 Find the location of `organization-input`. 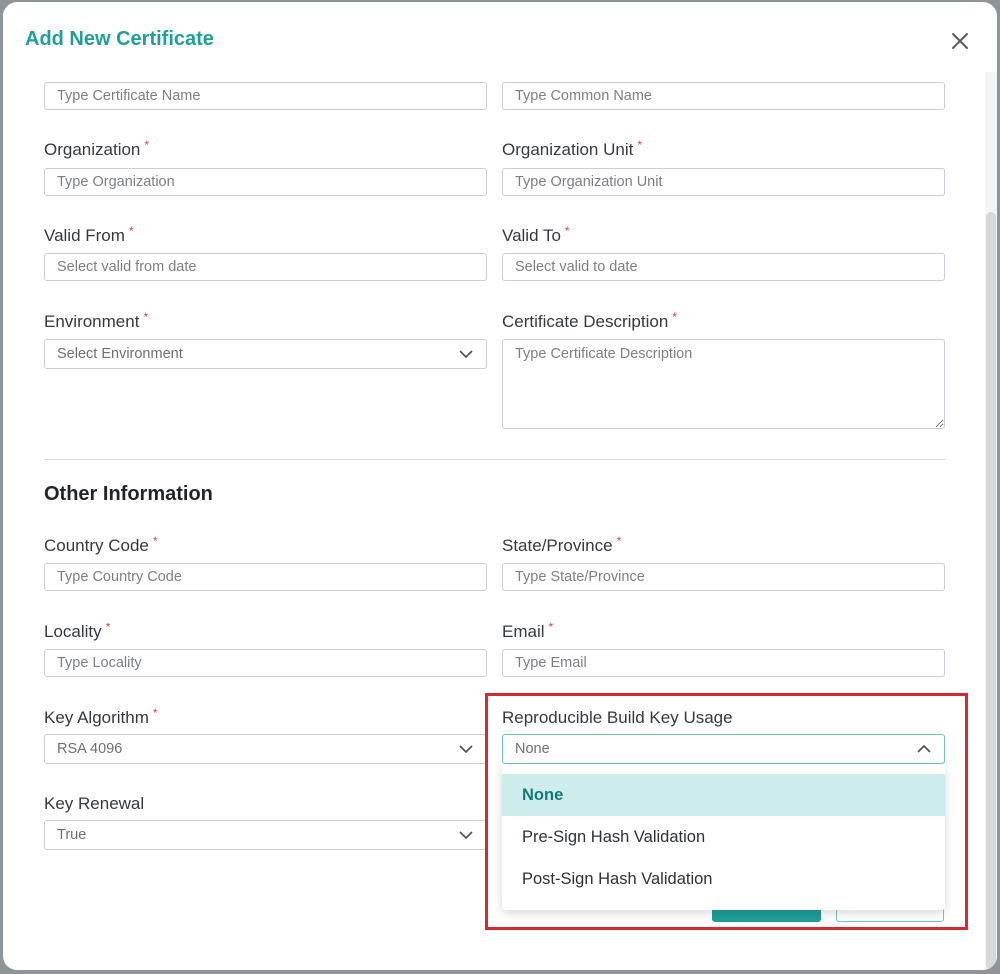

organization-input is located at coordinates (265, 182).